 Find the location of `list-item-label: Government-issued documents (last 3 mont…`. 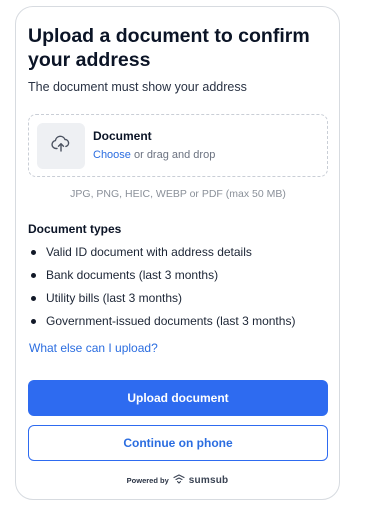

list-item-label: Government-issued documents (last 3 mont… is located at coordinates (171, 321).